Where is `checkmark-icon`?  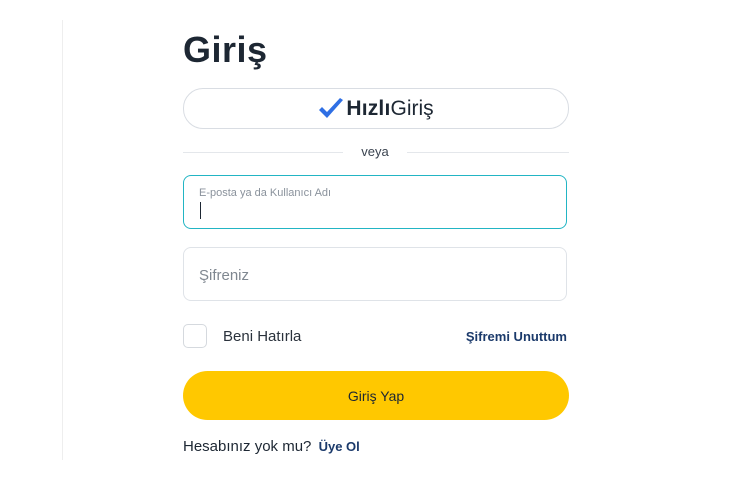
checkmark-icon is located at coordinates (331, 107).